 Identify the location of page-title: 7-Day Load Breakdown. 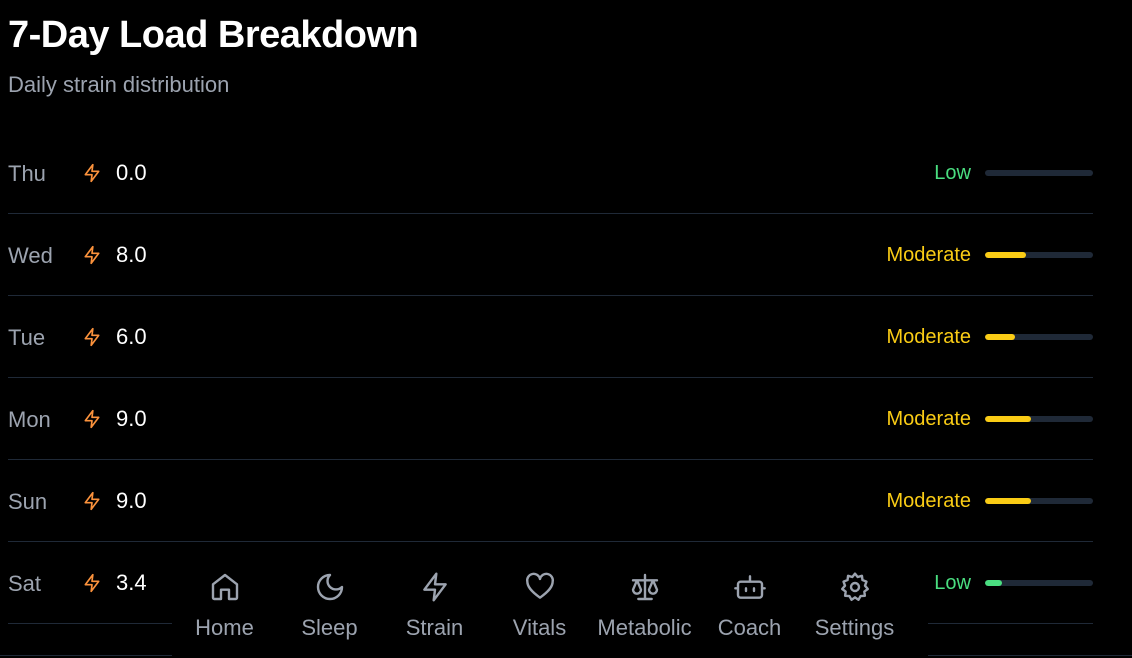
(213, 35).